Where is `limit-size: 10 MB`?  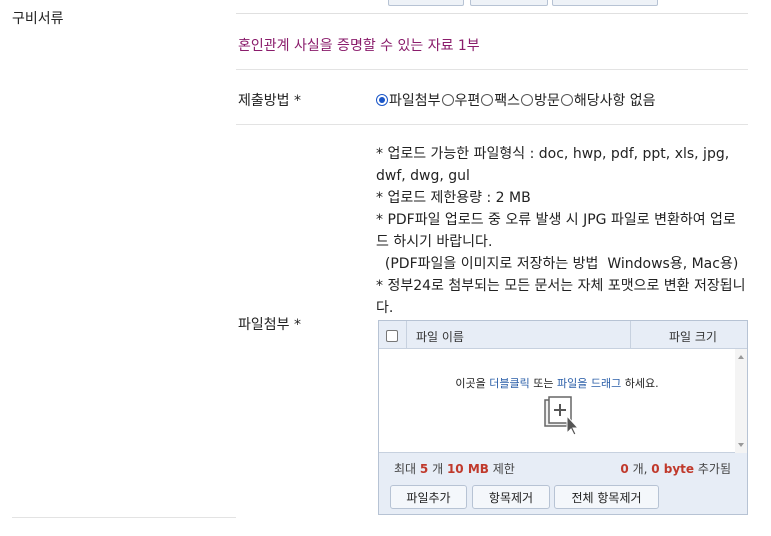
limit-size: 10 MB is located at coordinates (467, 469).